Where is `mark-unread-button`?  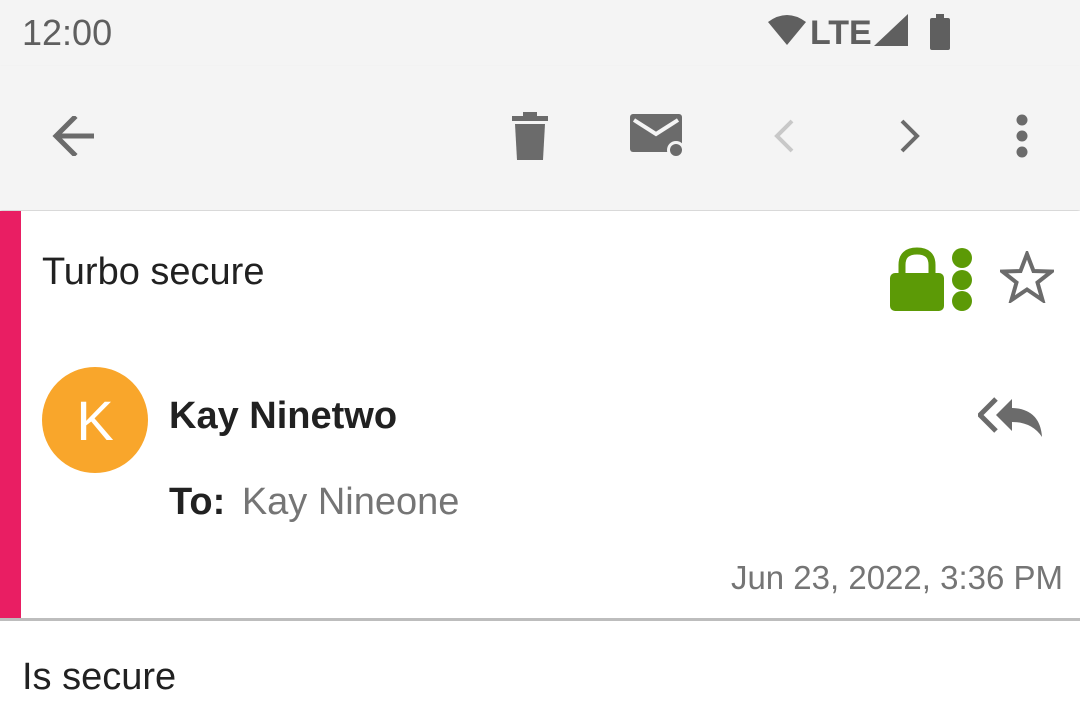 mark-unread-button is located at coordinates (657, 138).